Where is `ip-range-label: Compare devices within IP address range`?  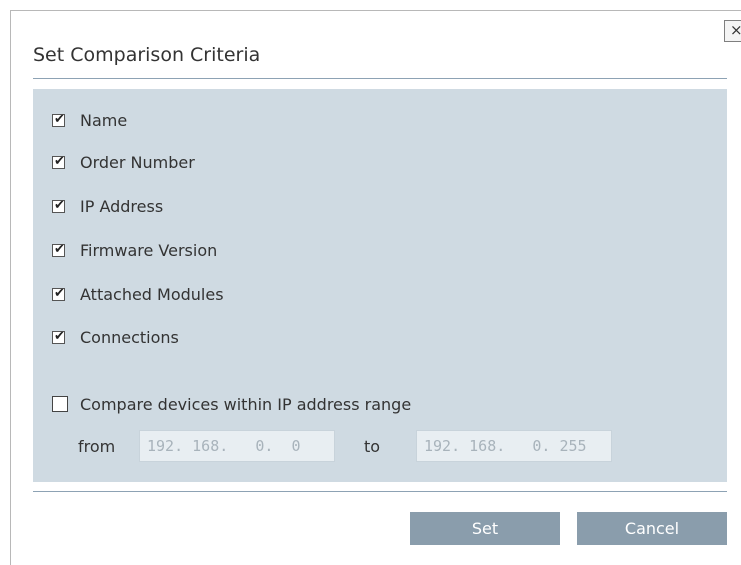
ip-range-label: Compare devices within IP address range is located at coordinates (246, 404).